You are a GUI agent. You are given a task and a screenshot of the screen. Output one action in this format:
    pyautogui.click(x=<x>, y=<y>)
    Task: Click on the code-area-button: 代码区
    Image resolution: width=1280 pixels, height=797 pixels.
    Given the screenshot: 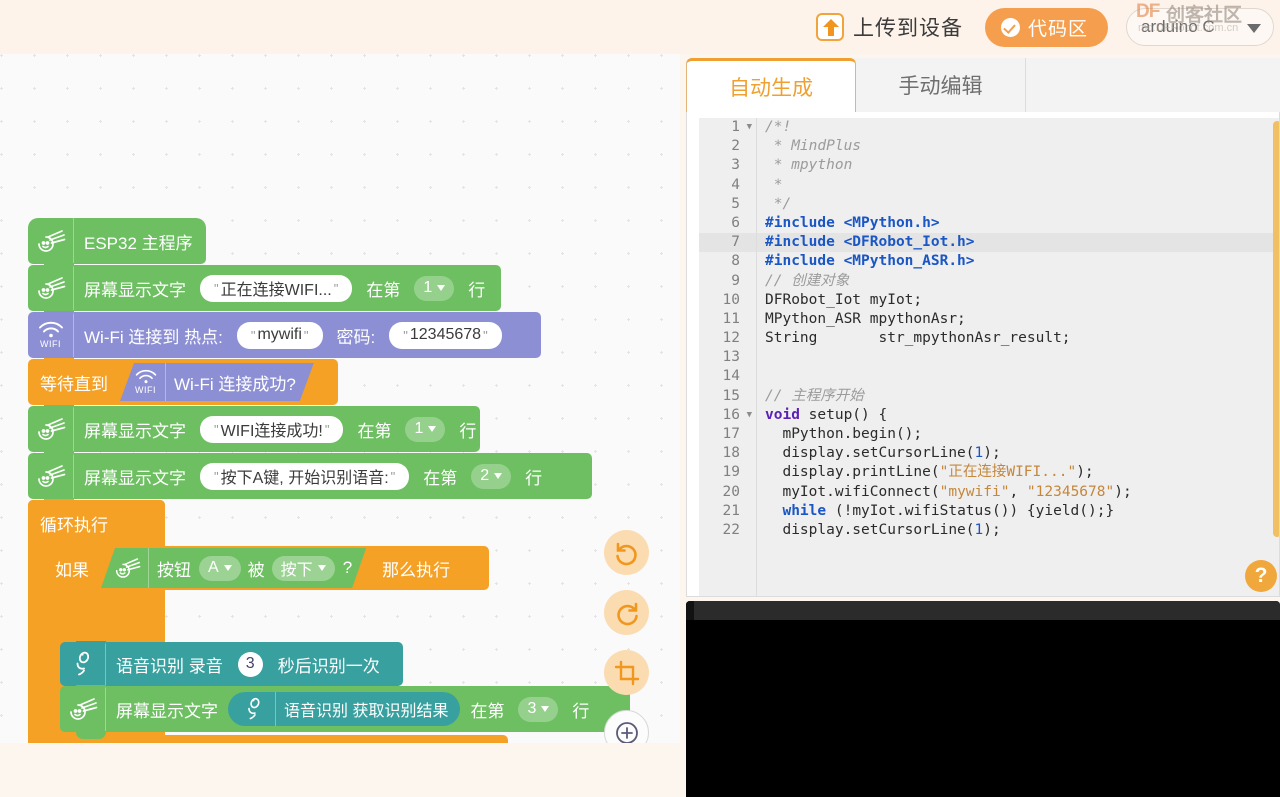 What is the action you would take?
    pyautogui.click(x=1046, y=27)
    